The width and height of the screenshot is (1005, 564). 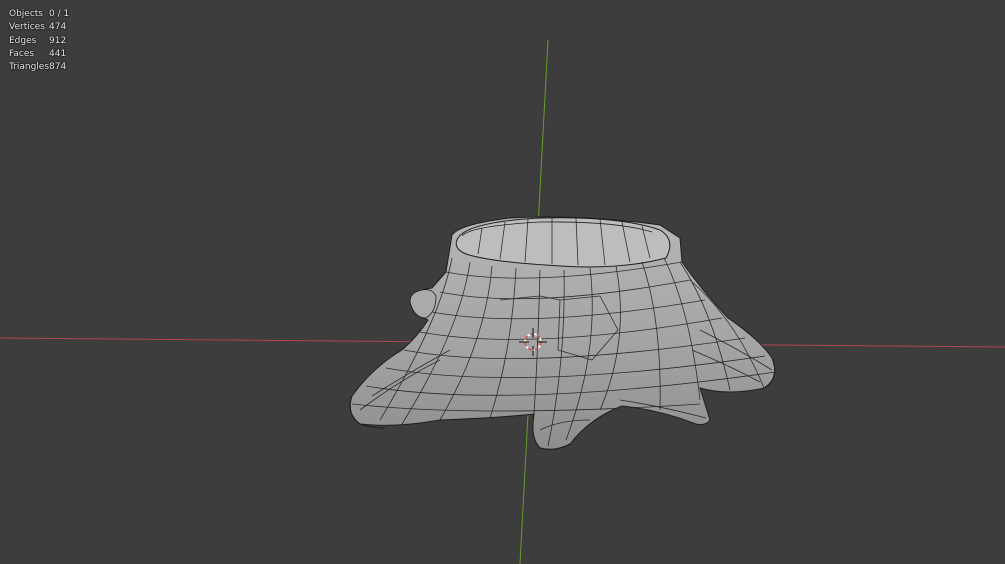 I want to click on stat-value: 912, so click(x=58, y=40).